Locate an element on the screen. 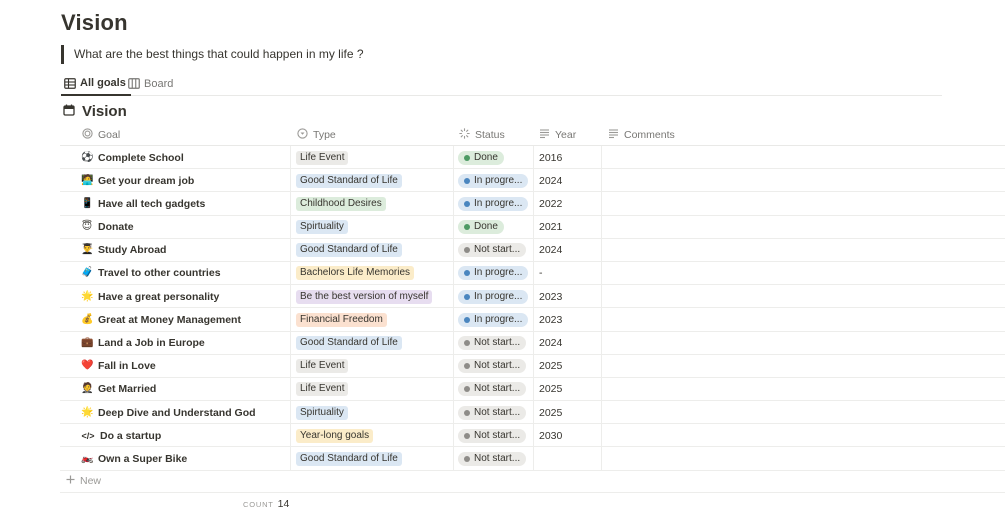 This screenshot has height=516, width=1005. goal-cell: 👨‍🎓 Study Abroad is located at coordinates (123, 250).